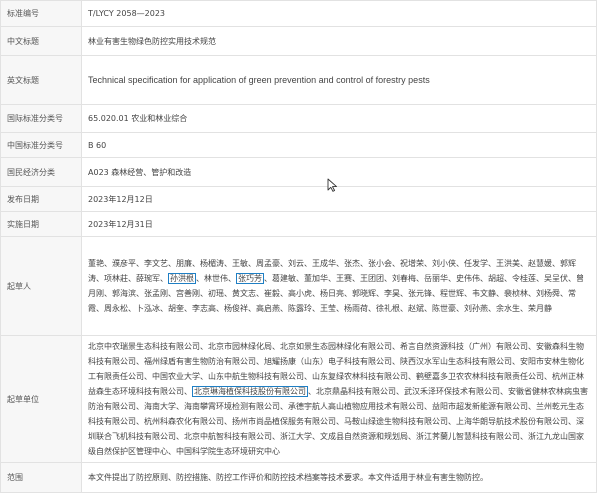 Image resolution: width=600 pixels, height=494 pixels. What do you see at coordinates (339, 145) in the screenshot?
I see `value-ccs-classification: B 60` at bounding box center [339, 145].